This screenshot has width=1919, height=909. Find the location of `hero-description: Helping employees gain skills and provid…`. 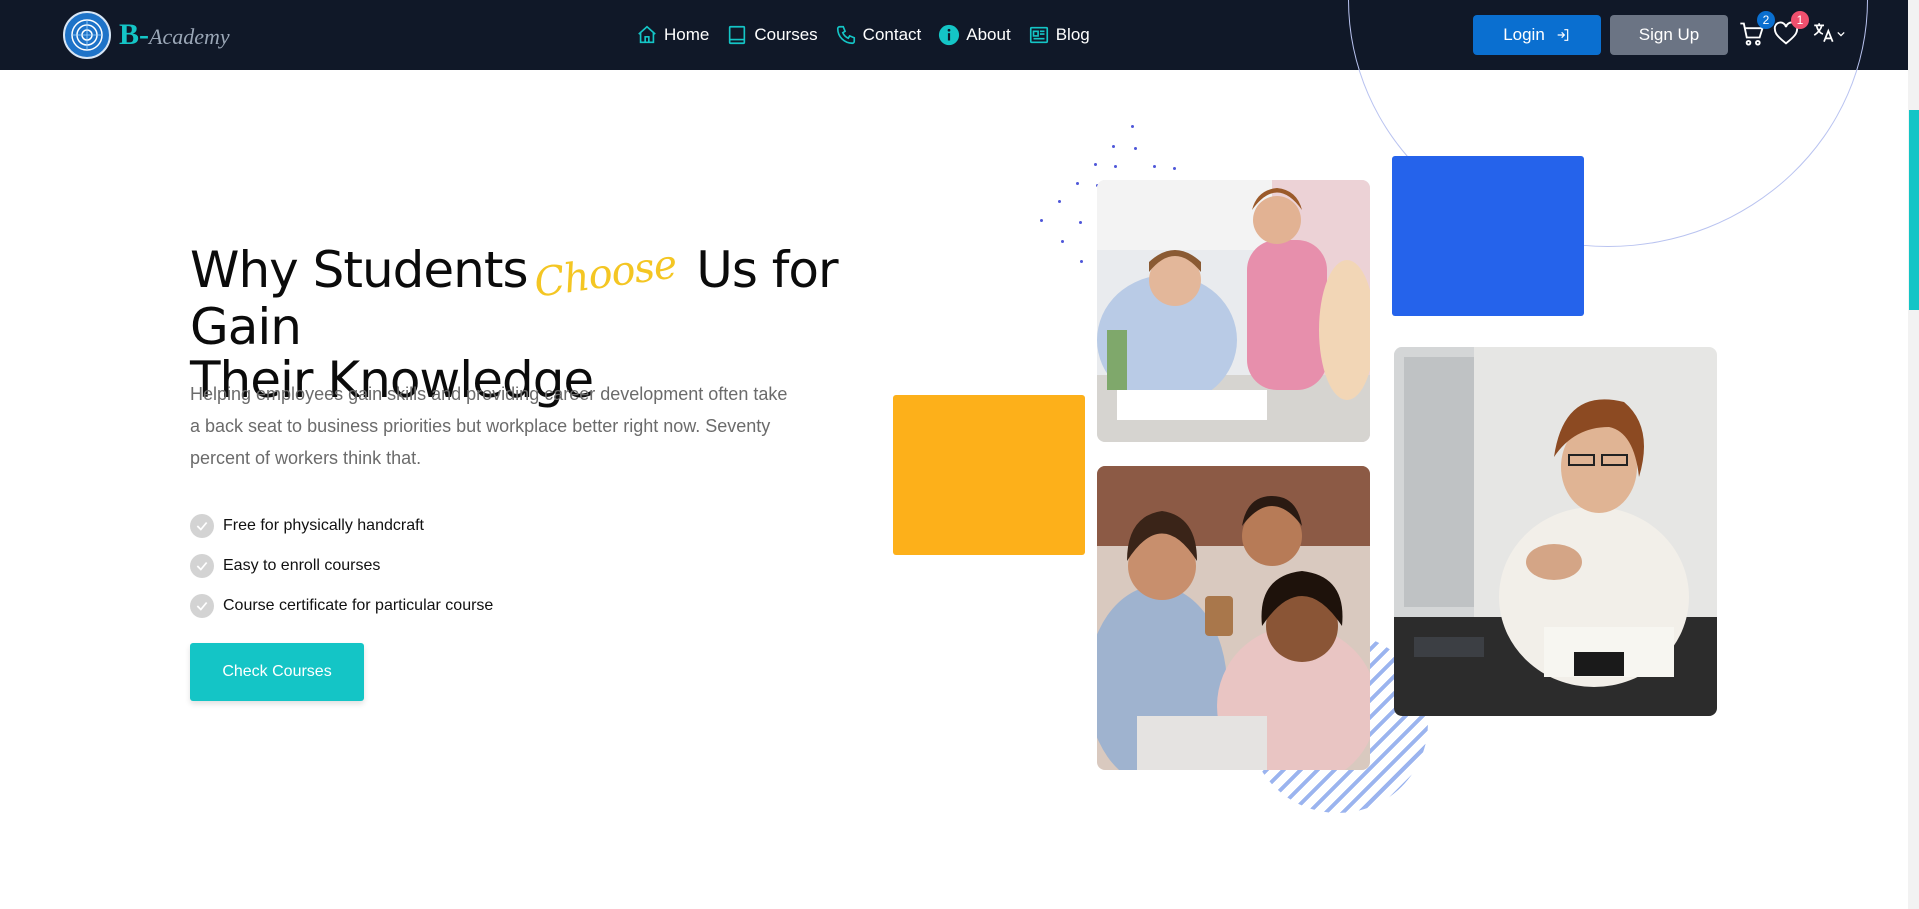

hero-description: Helping employees gain skills and provid… is located at coordinates (489, 426).